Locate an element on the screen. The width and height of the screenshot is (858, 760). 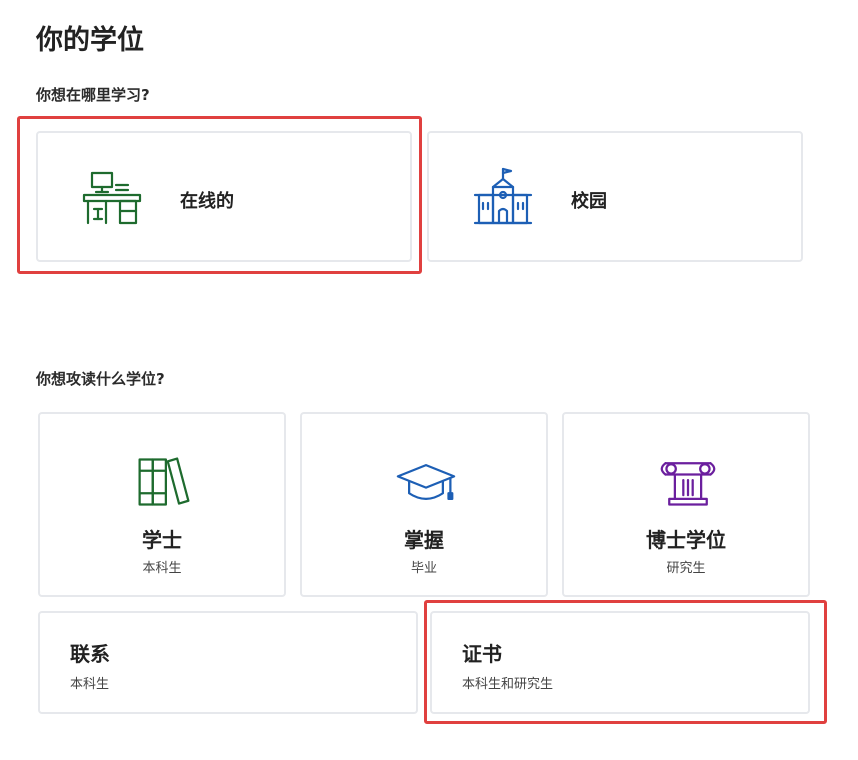
books-icon is located at coordinates (164, 481).